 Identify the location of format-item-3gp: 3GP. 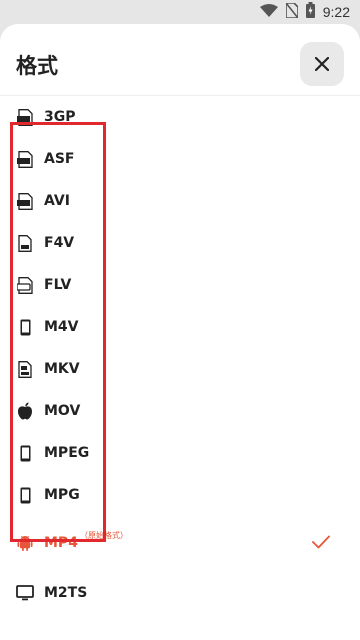
(180, 117).